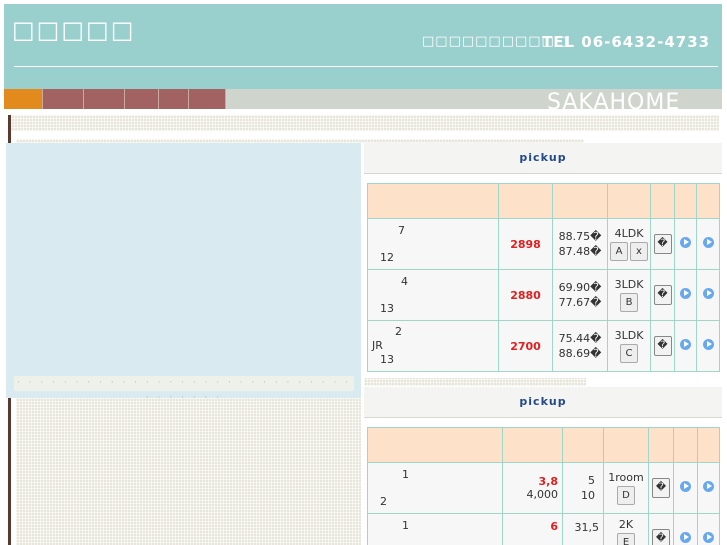 This screenshot has height=545, width=727. I want to click on layout-cell: 3LDK C, so click(629, 346).